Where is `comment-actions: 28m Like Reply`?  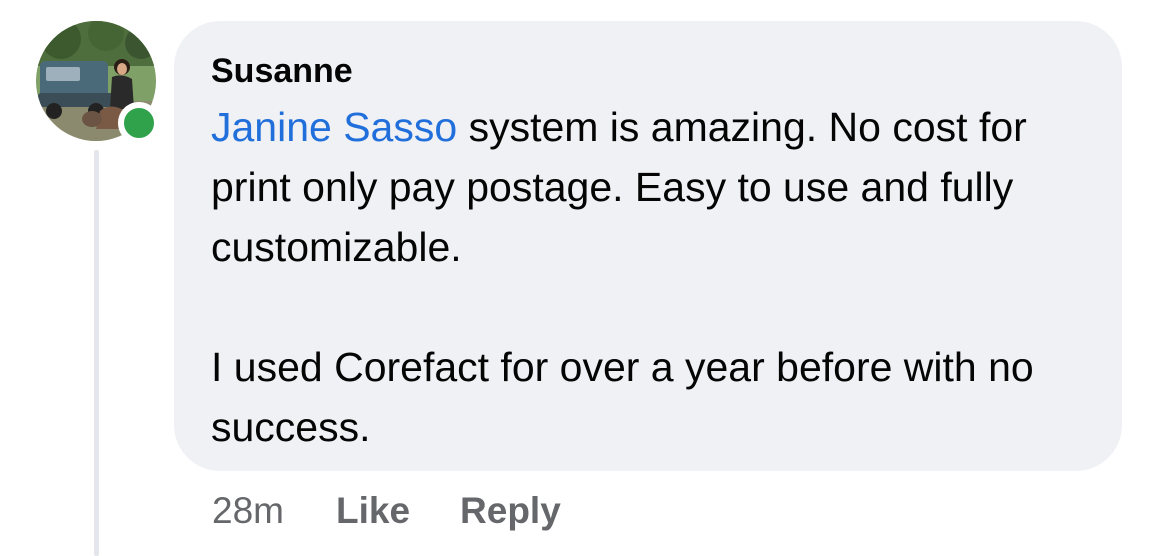 comment-actions: 28m Like Reply is located at coordinates (411, 511).